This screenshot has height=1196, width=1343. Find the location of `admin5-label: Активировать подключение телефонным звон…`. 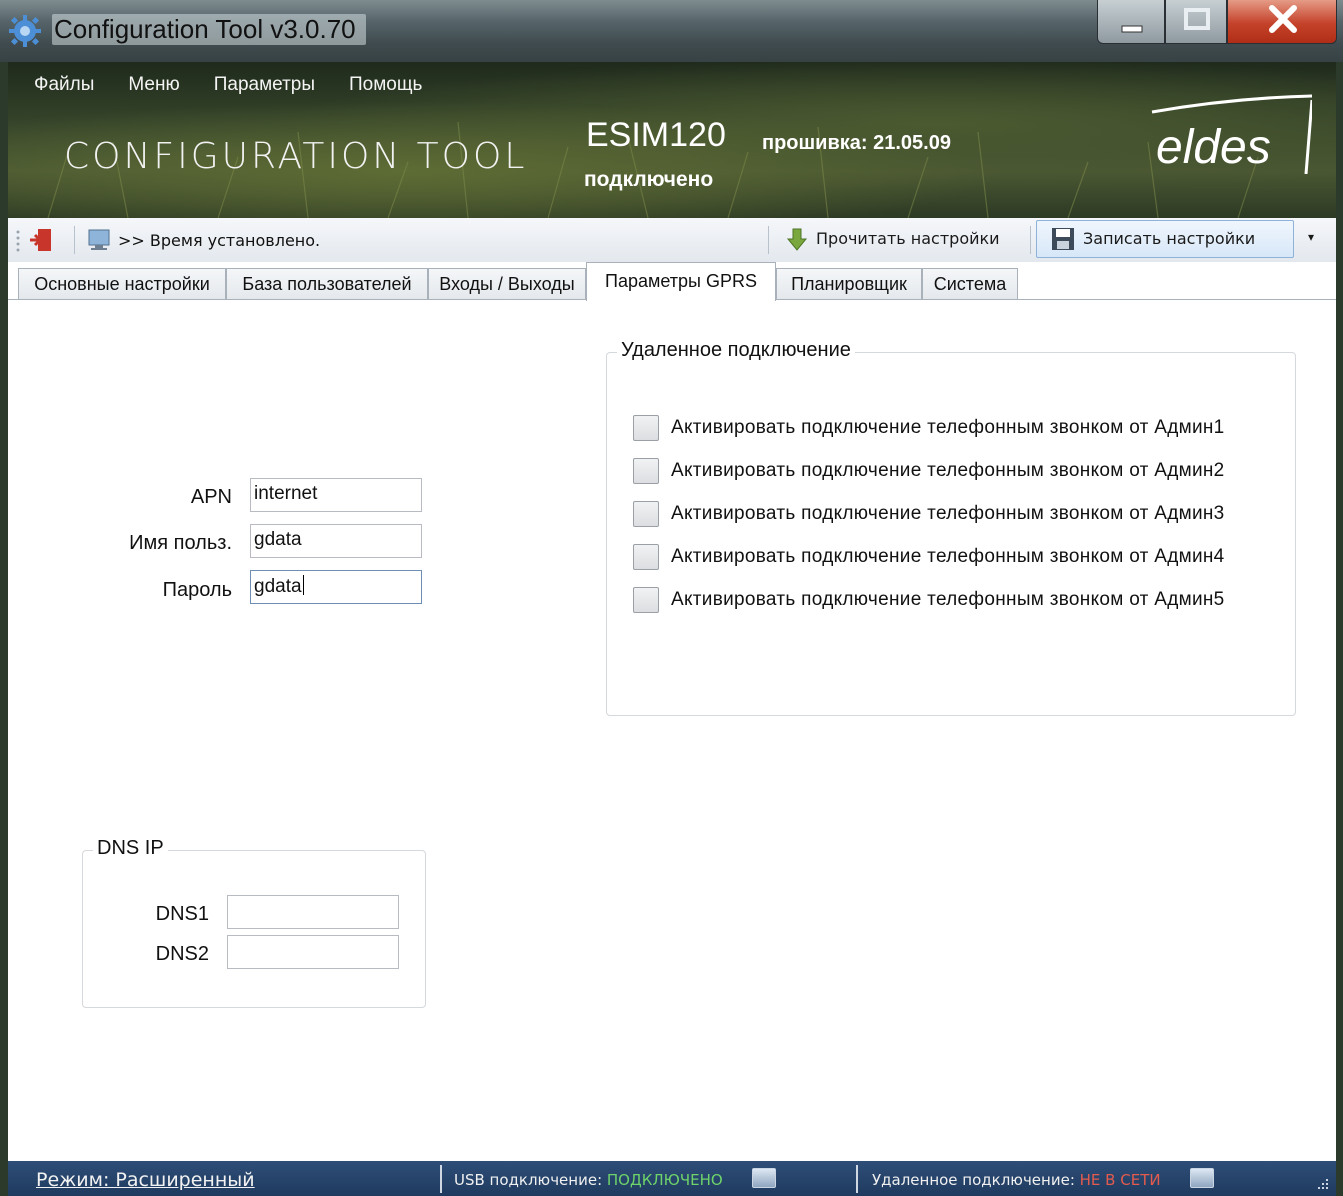

admin5-label: Активировать подключение телефонным звон… is located at coordinates (948, 599).